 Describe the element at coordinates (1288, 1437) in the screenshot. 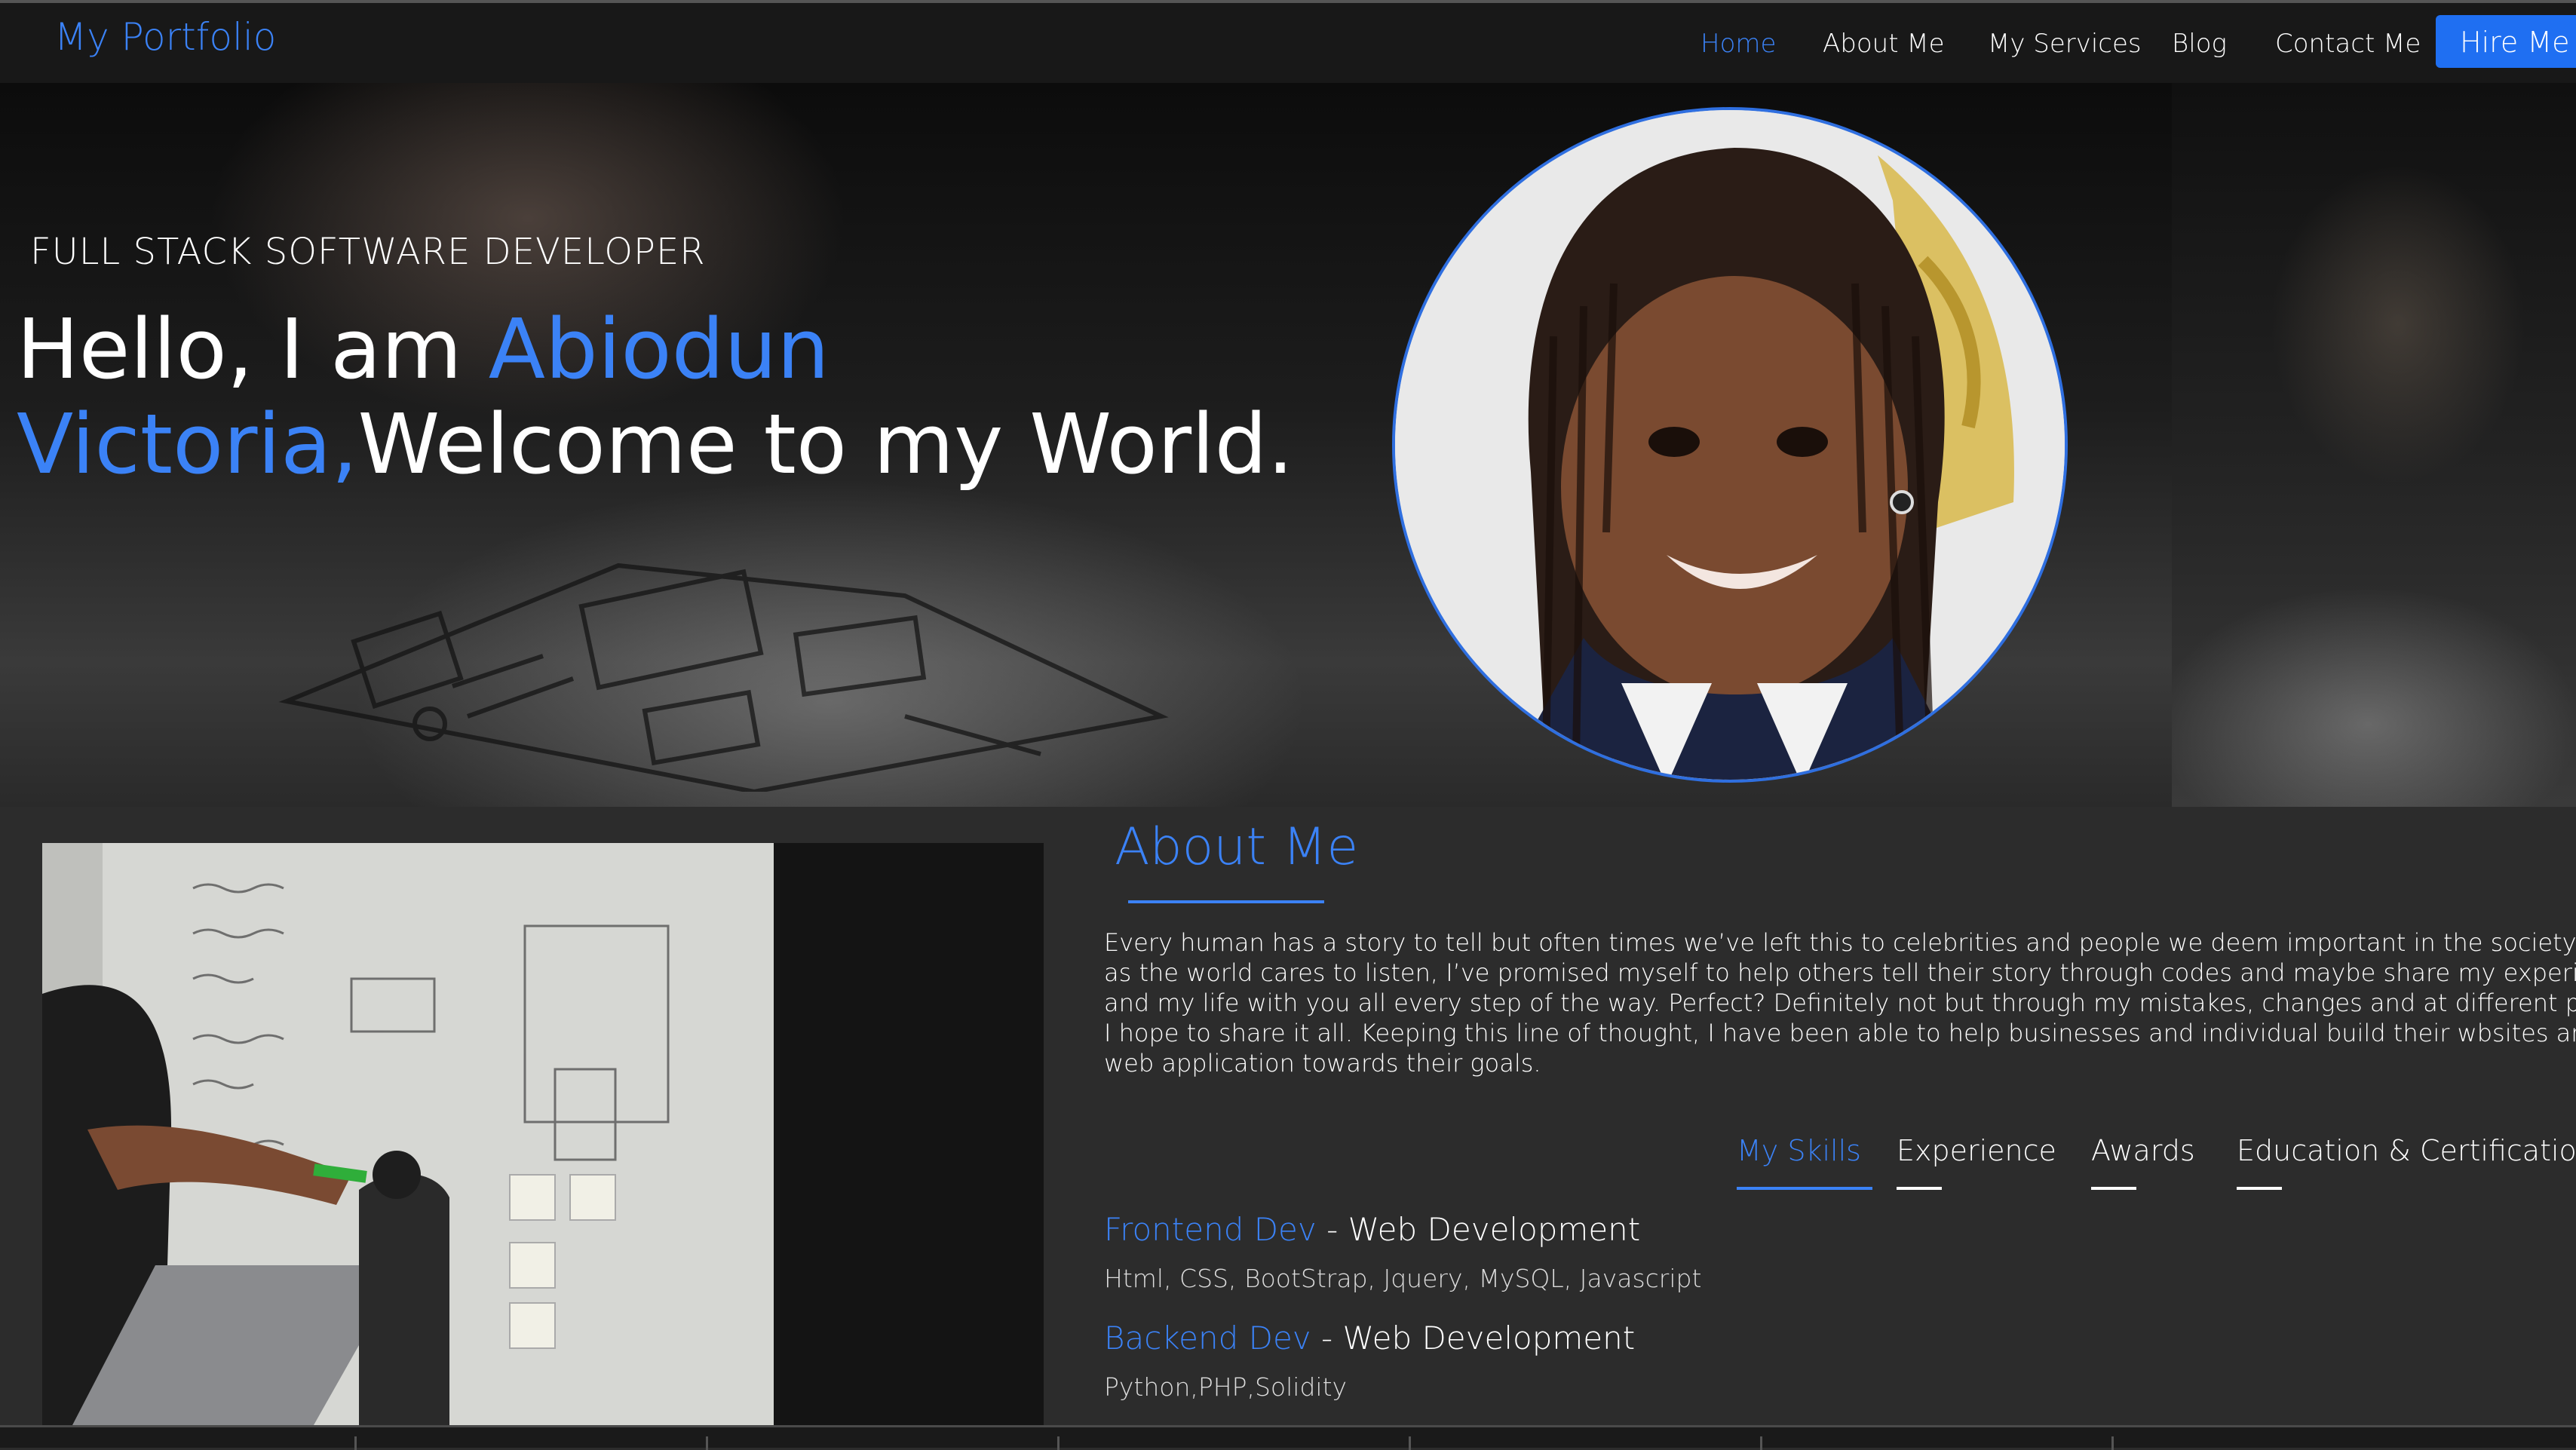

I see `next-section-edge` at that location.